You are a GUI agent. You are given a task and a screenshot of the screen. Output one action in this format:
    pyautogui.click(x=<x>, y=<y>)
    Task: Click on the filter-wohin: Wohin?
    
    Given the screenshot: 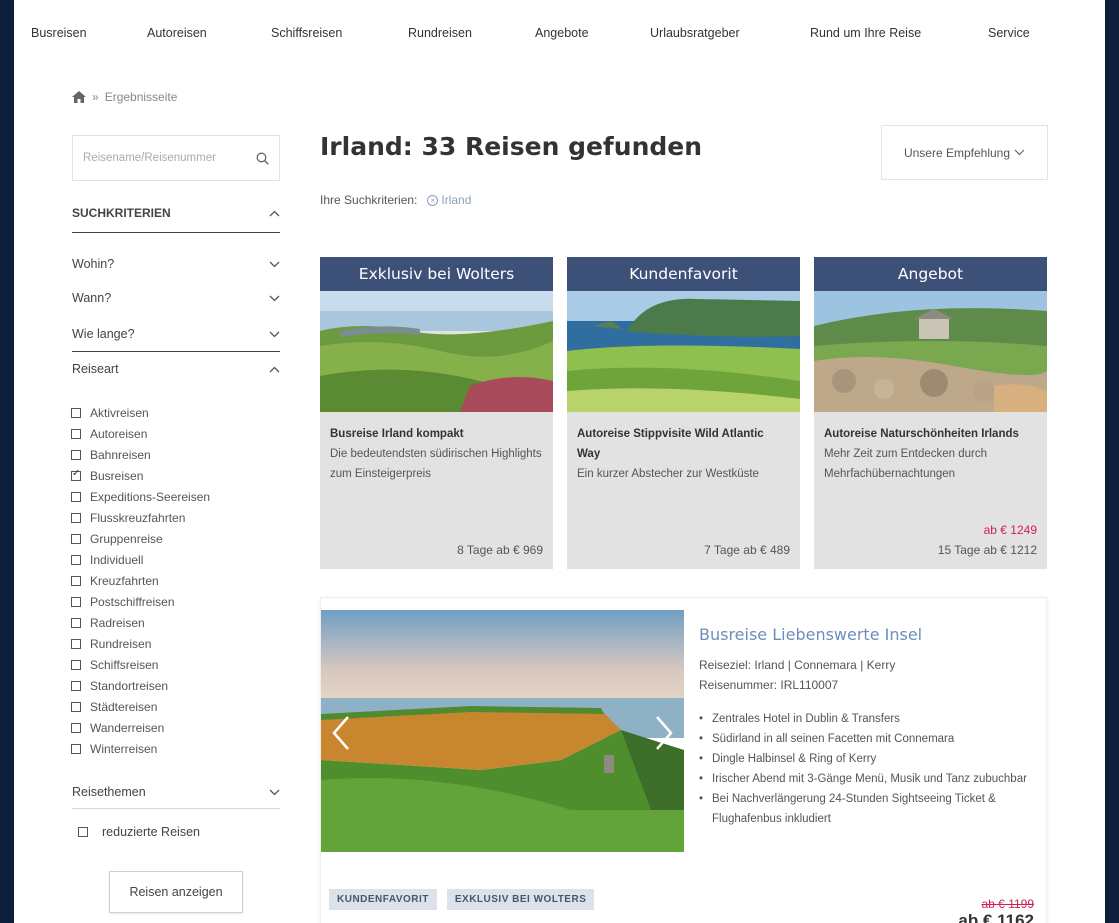 What is the action you would take?
    pyautogui.click(x=176, y=264)
    